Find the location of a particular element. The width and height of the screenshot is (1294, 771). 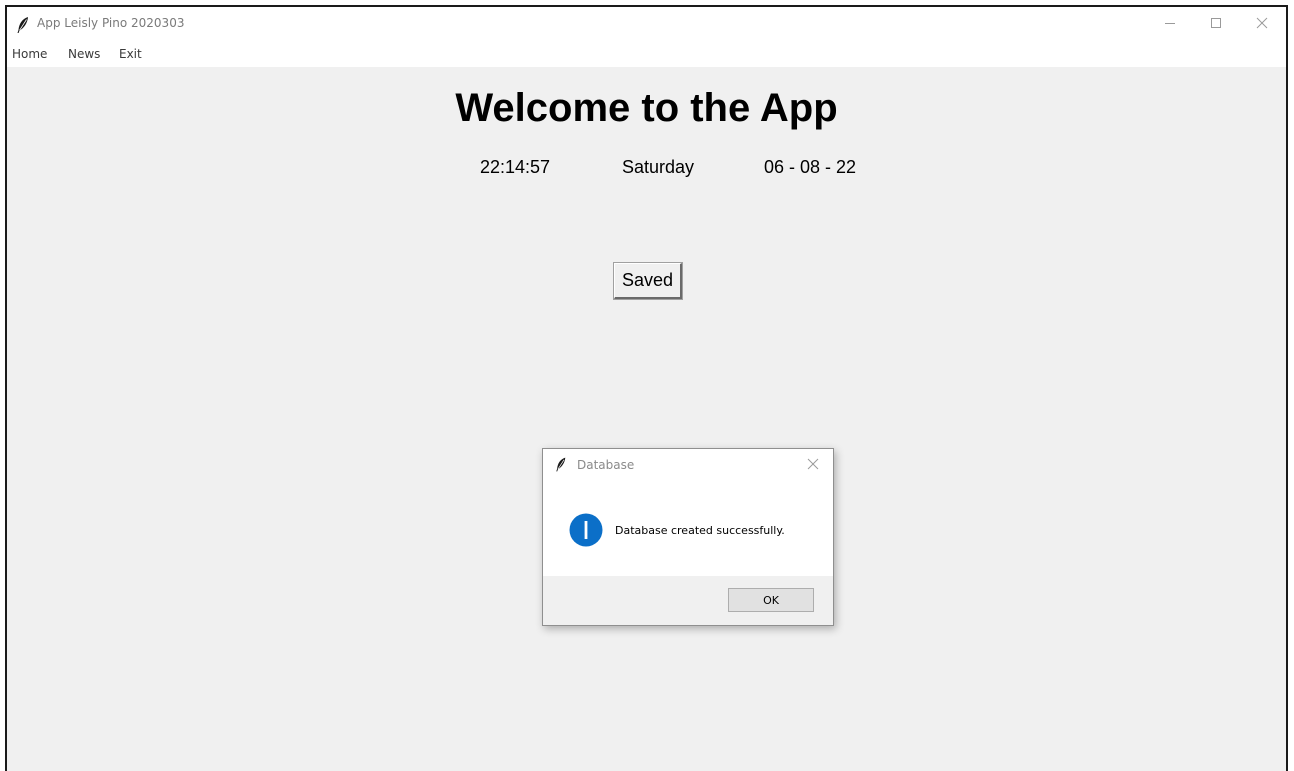

welcome-heading: Welcome to the App is located at coordinates (646, 108).